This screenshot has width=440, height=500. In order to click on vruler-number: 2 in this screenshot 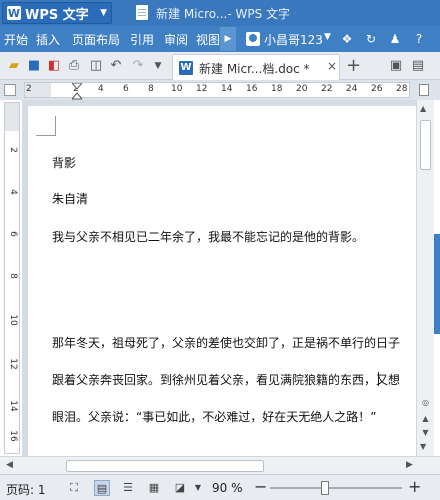, I will do `click(13, 150)`.